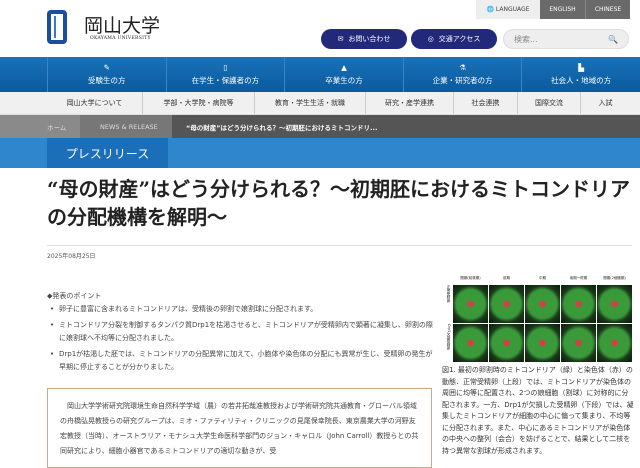 Image resolution: width=640 pixels, height=468 pixels. What do you see at coordinates (580, 74) in the screenshot?
I see `nav-community: ▙ 社会人・地域の方` at bounding box center [580, 74].